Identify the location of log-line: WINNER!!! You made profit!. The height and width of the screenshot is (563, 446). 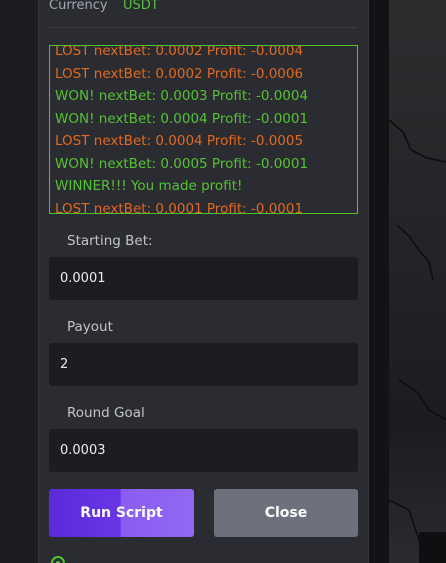
(149, 186).